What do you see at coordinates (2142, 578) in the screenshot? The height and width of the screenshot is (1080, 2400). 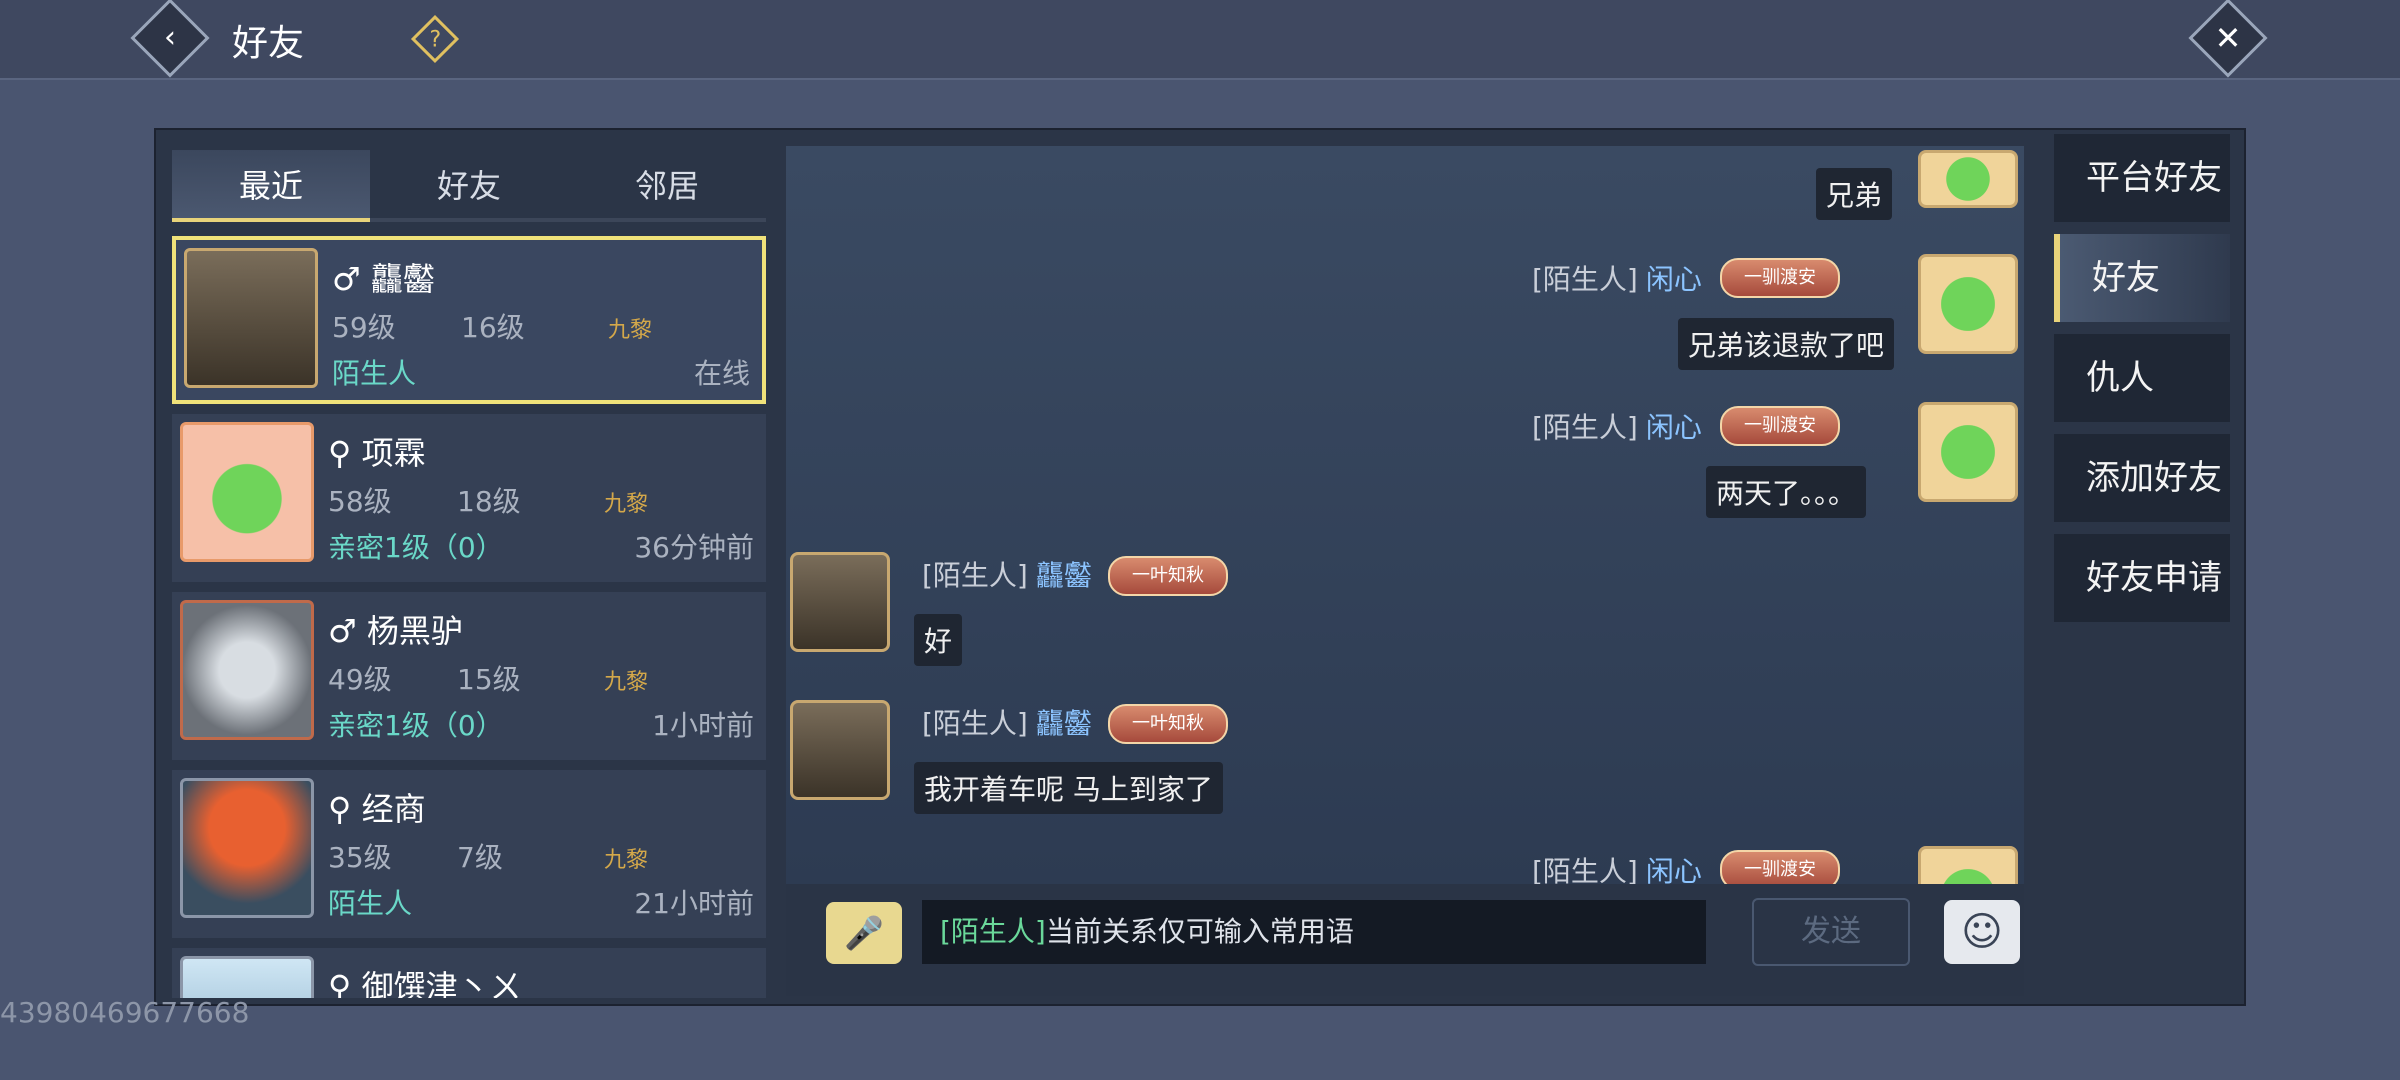 I see `tab-friend-requests: 好友申请` at bounding box center [2142, 578].